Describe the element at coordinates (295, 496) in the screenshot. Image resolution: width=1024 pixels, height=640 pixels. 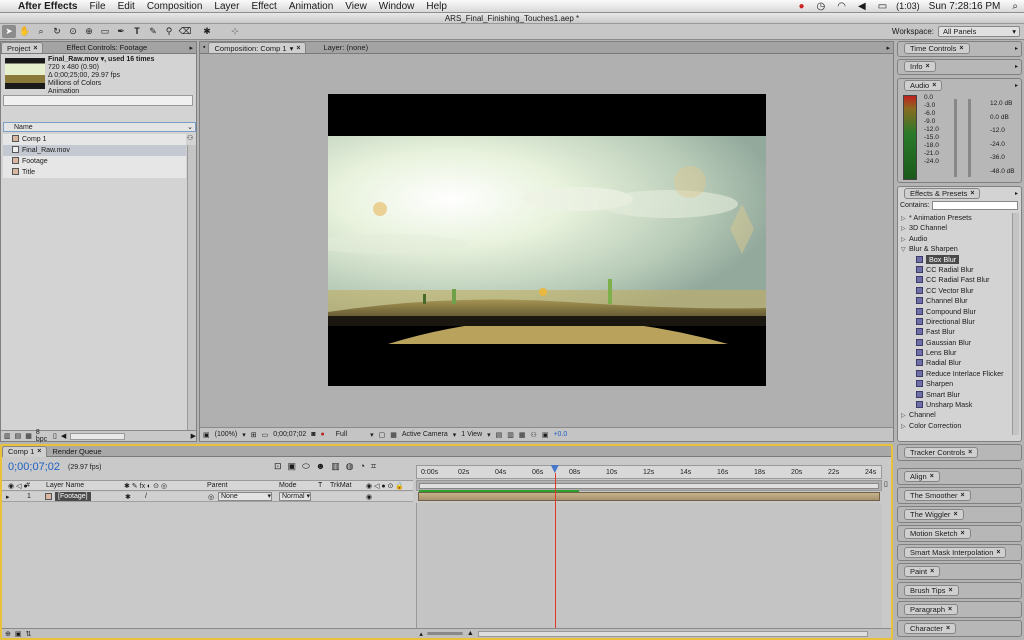
I see `mode-select: Normal ▾` at that location.